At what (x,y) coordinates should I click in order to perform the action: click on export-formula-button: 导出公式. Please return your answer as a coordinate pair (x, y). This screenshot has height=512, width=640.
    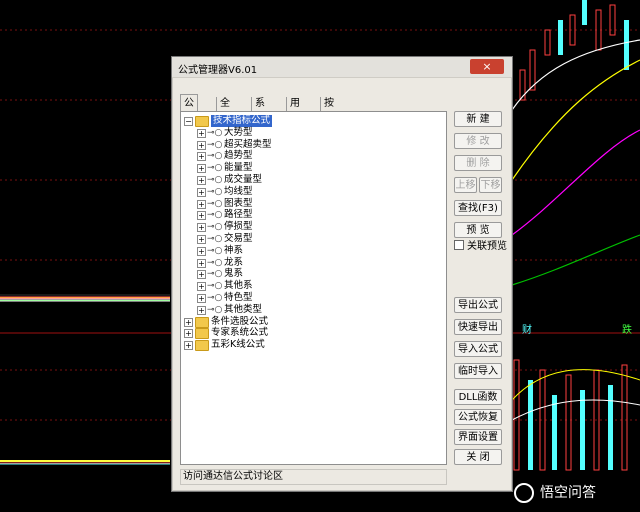
    Looking at the image, I should click on (478, 305).